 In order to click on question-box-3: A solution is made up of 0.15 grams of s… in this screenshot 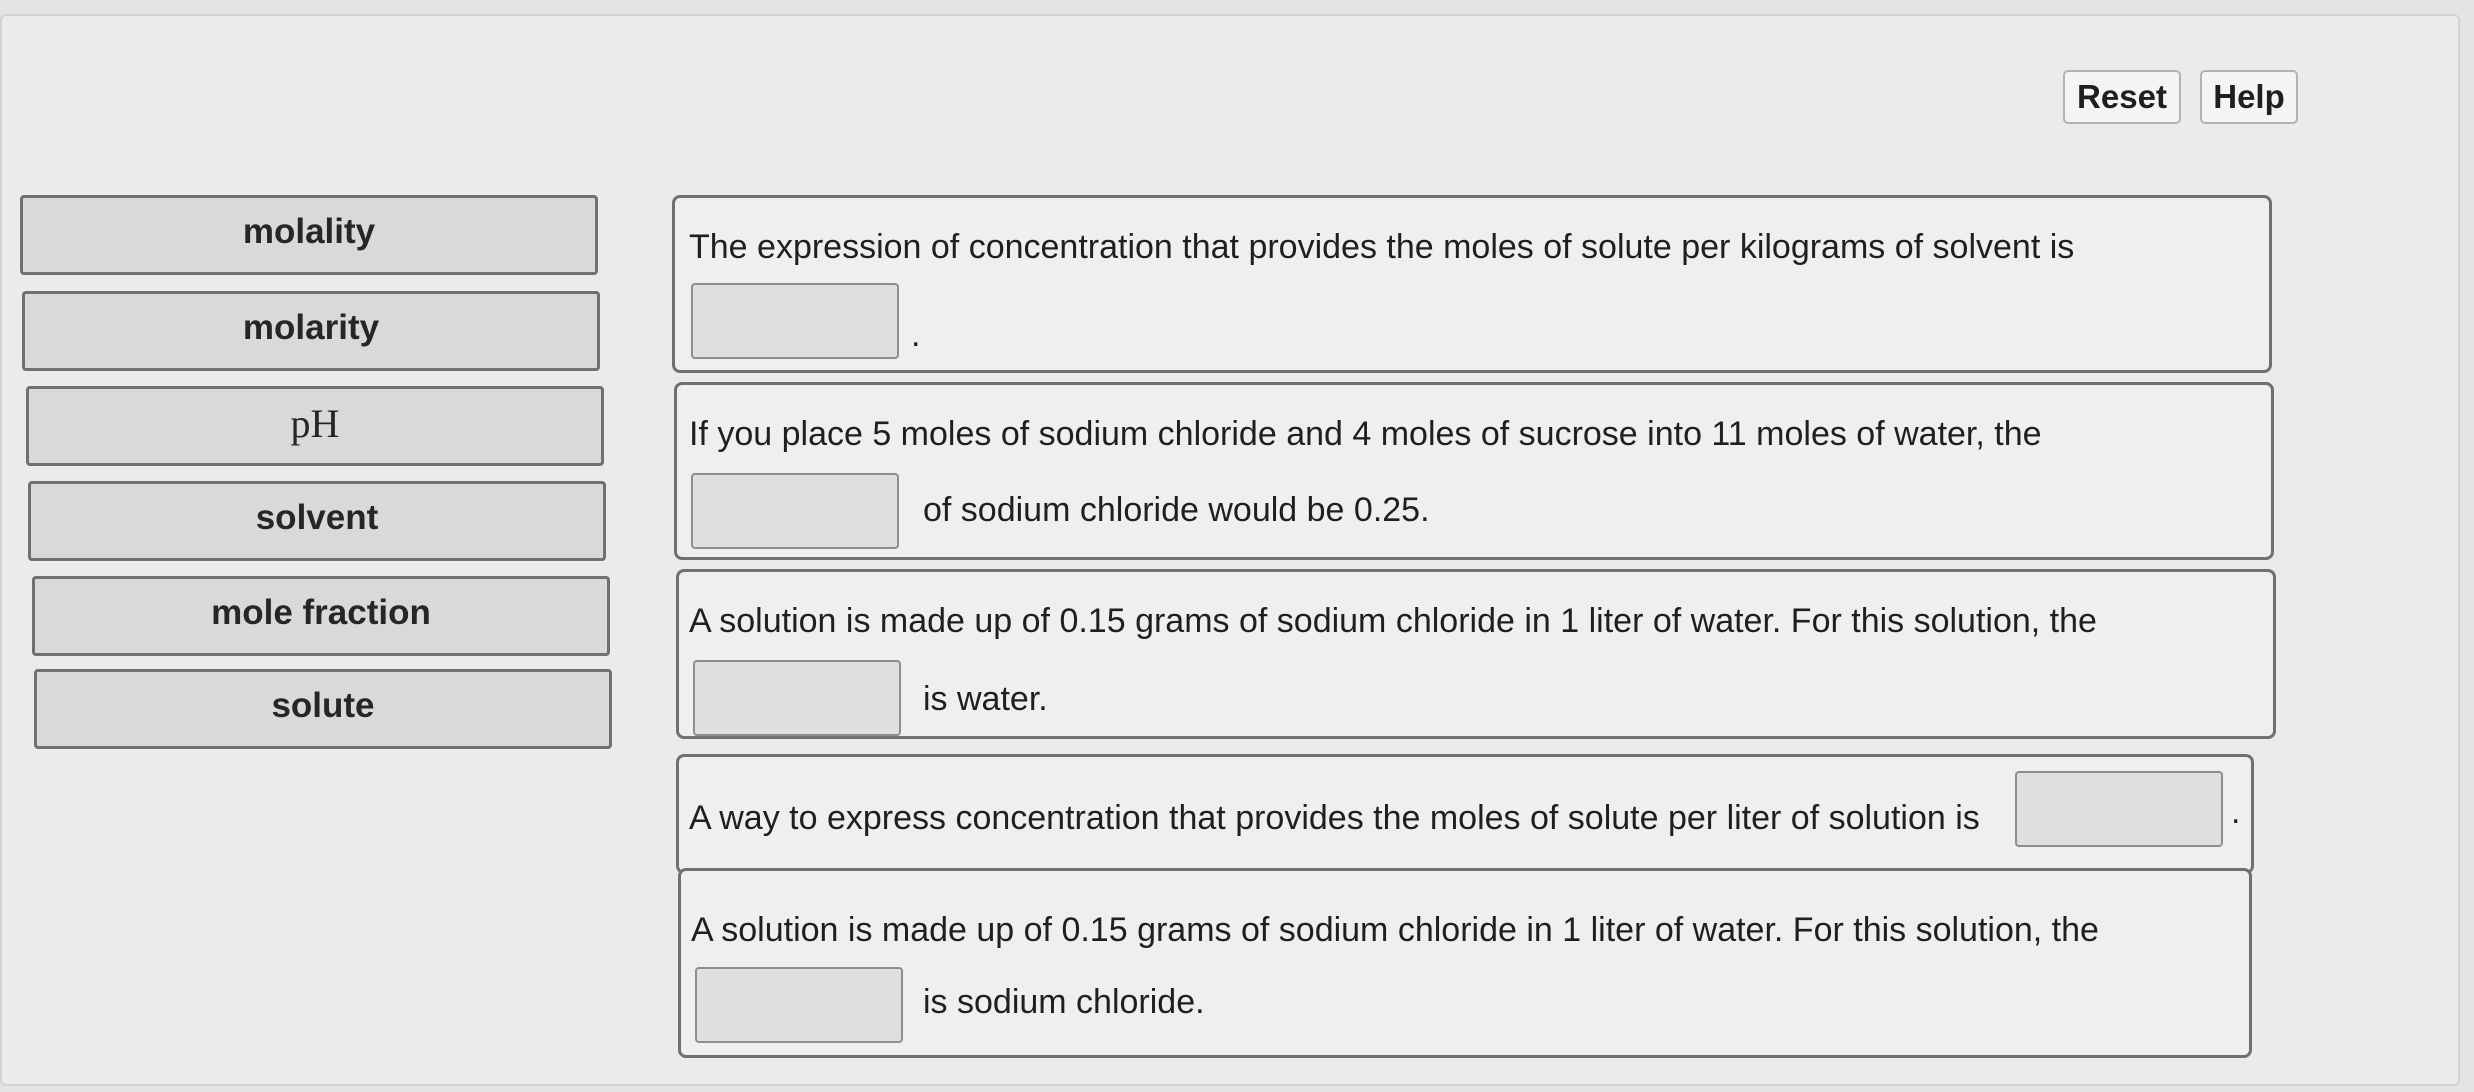, I will do `click(1476, 654)`.